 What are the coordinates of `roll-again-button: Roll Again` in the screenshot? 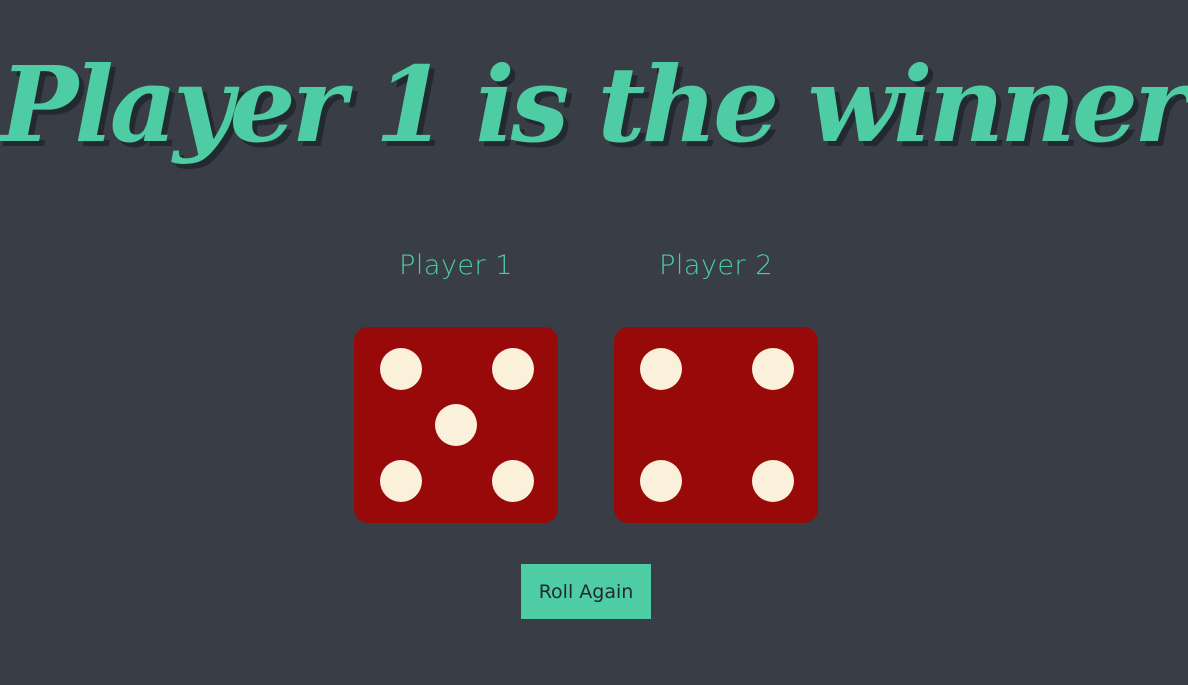 It's located at (586, 591).